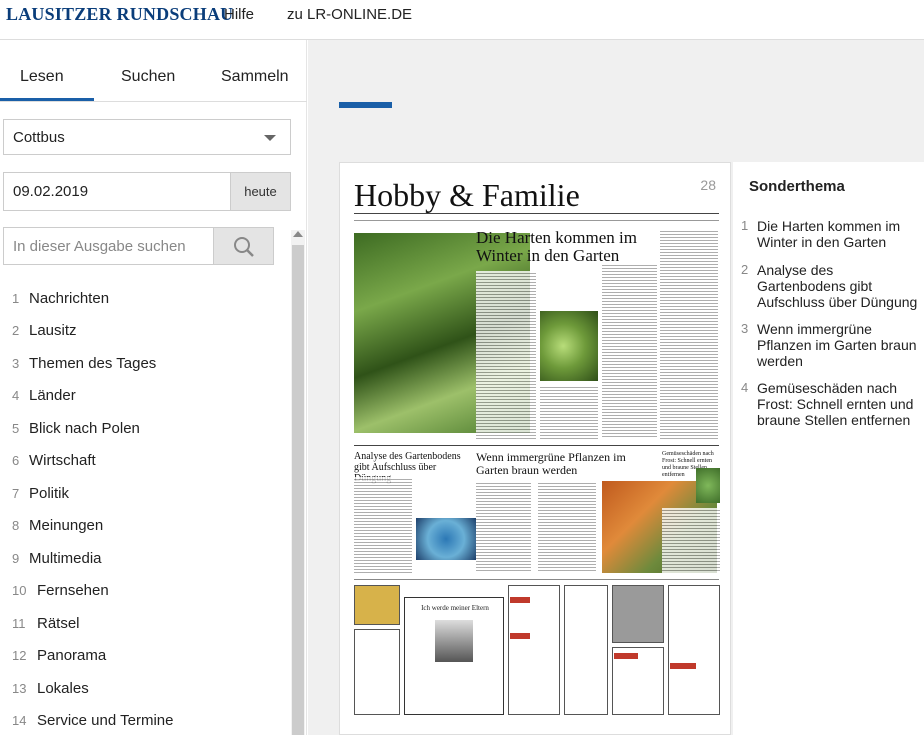  Describe the element at coordinates (536, 579) in the screenshot. I see `ads-divider` at that location.